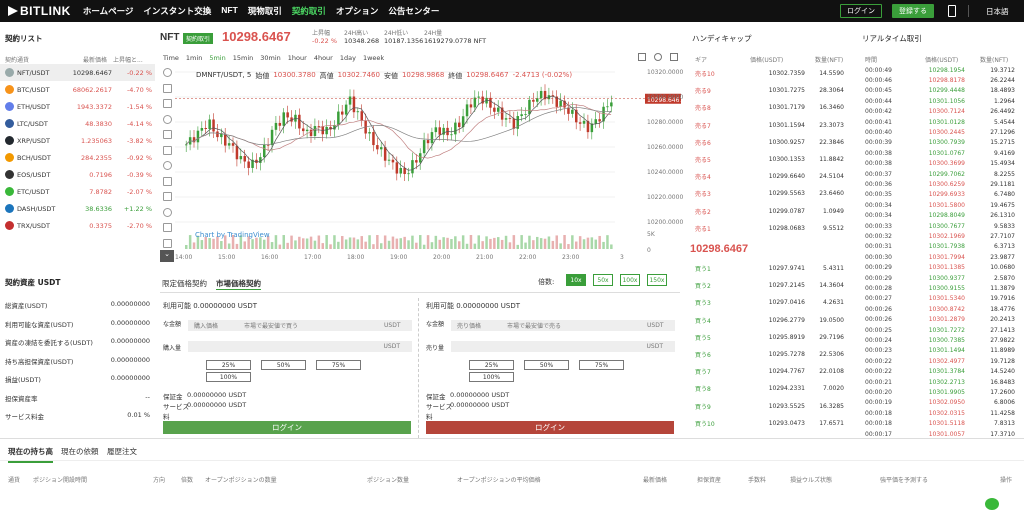  I want to click on price-input: 購入価格 市場で最安値で買う USDT, so click(300, 325).